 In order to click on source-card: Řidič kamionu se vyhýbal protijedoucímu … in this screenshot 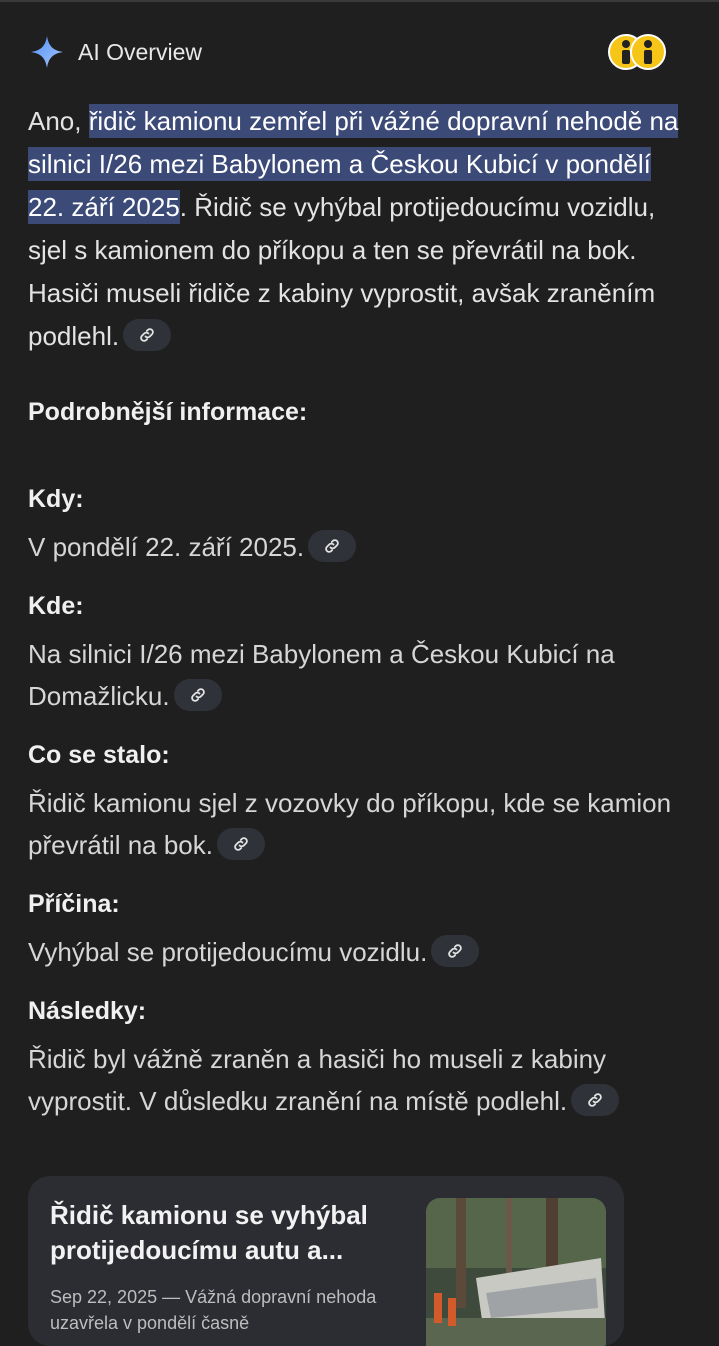, I will do `click(326, 1261)`.